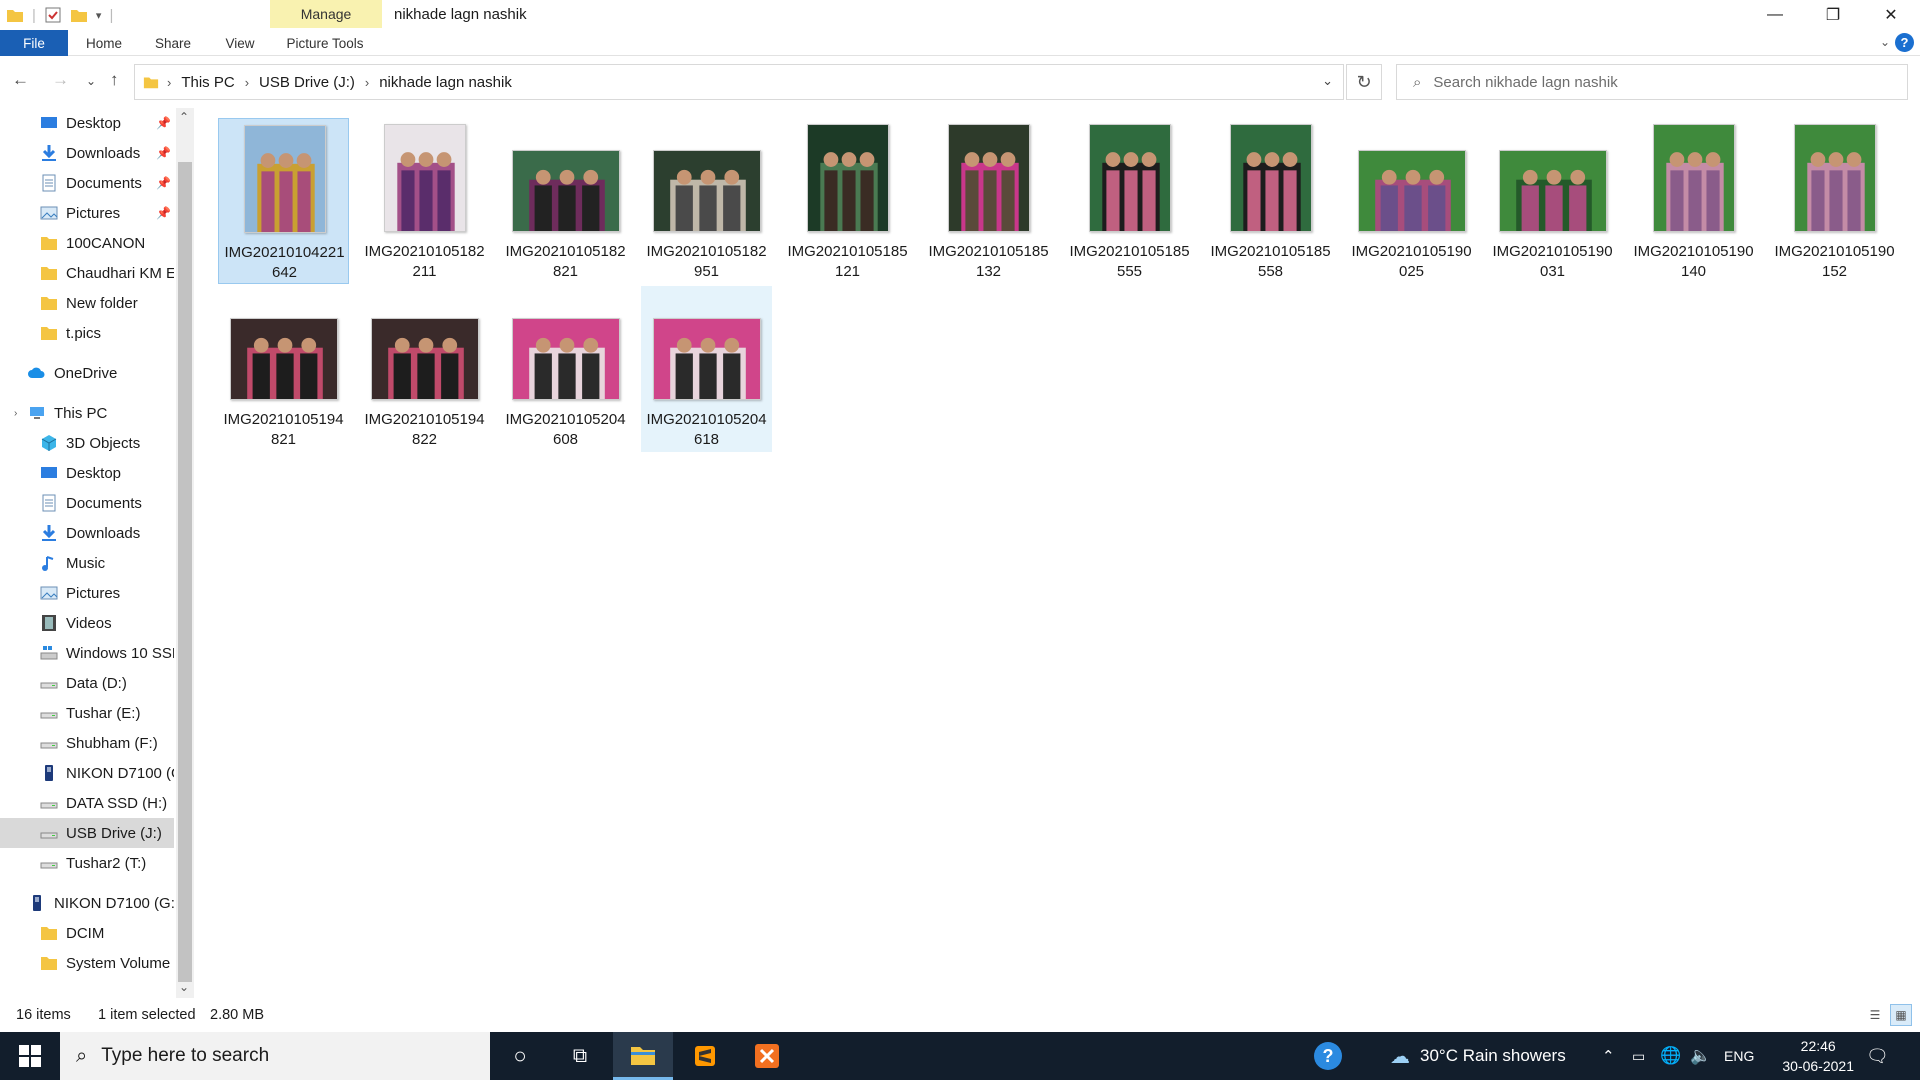 The width and height of the screenshot is (1920, 1080). I want to click on sidebar-item: USB Drive (J:), so click(87, 833).